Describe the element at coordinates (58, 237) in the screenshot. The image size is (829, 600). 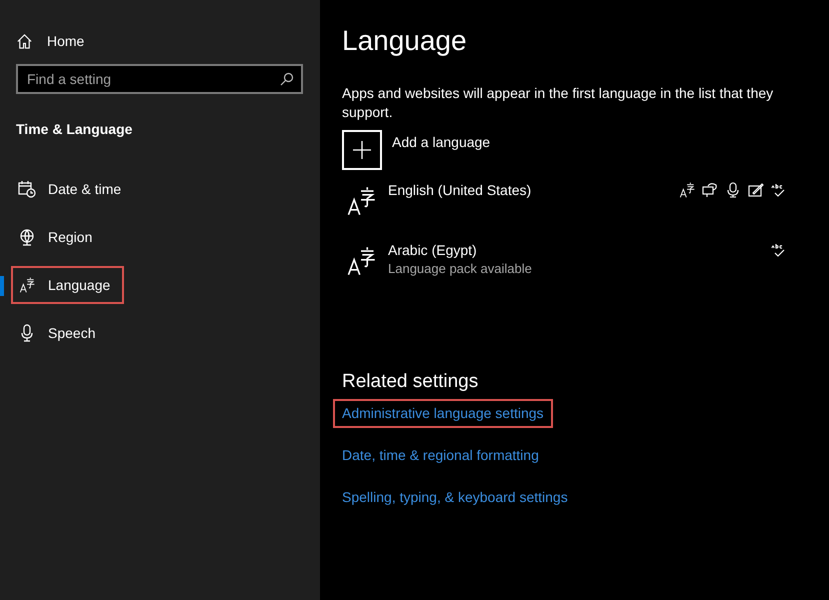
I see `nav-item: Region` at that location.